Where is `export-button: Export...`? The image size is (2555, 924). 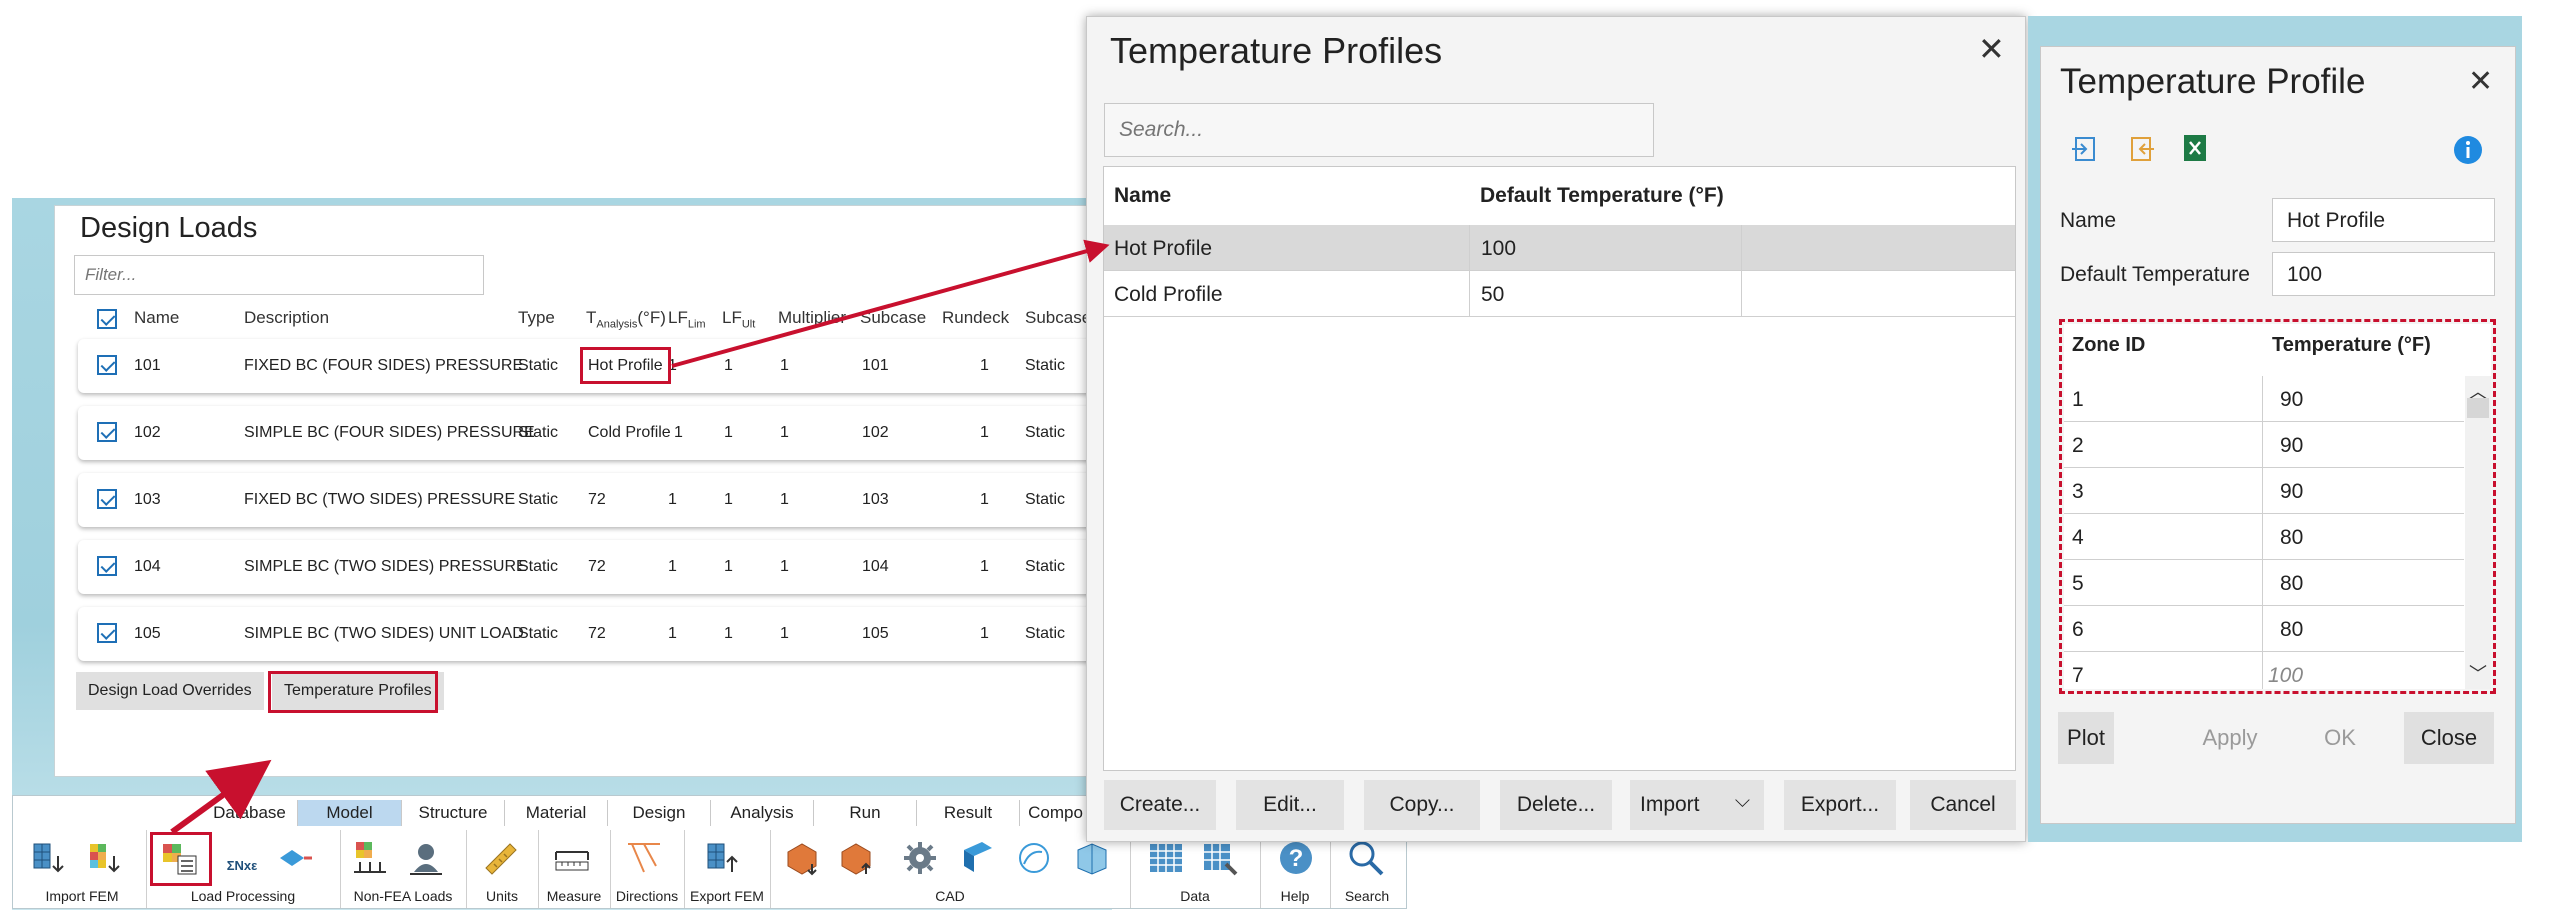
export-button: Export... is located at coordinates (1840, 805).